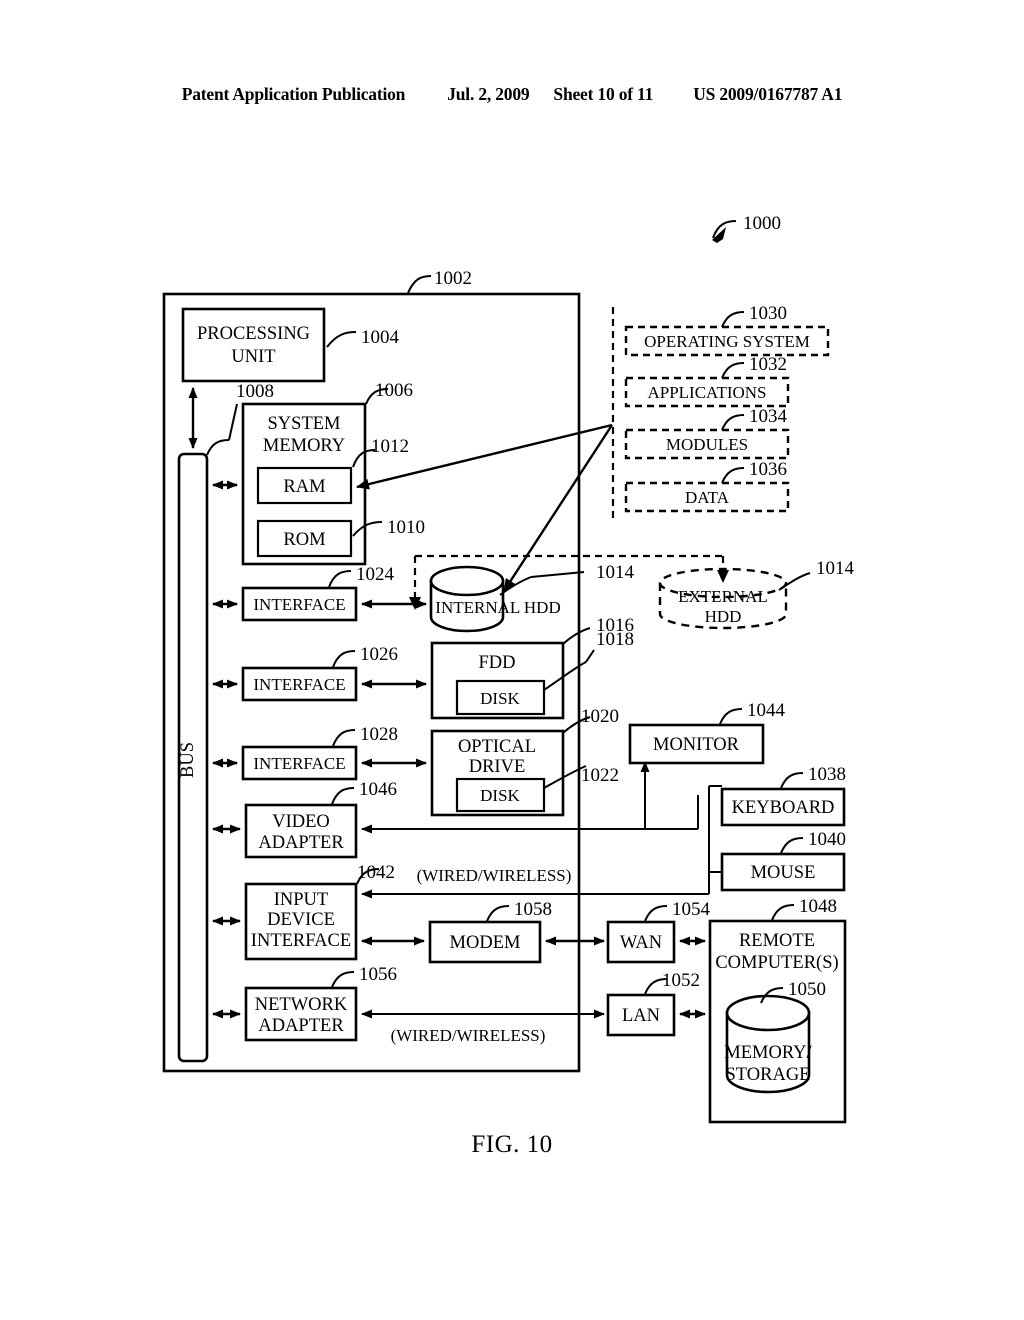  Describe the element at coordinates (768, 416) in the screenshot. I see `ref-label-1034: 1034` at that location.